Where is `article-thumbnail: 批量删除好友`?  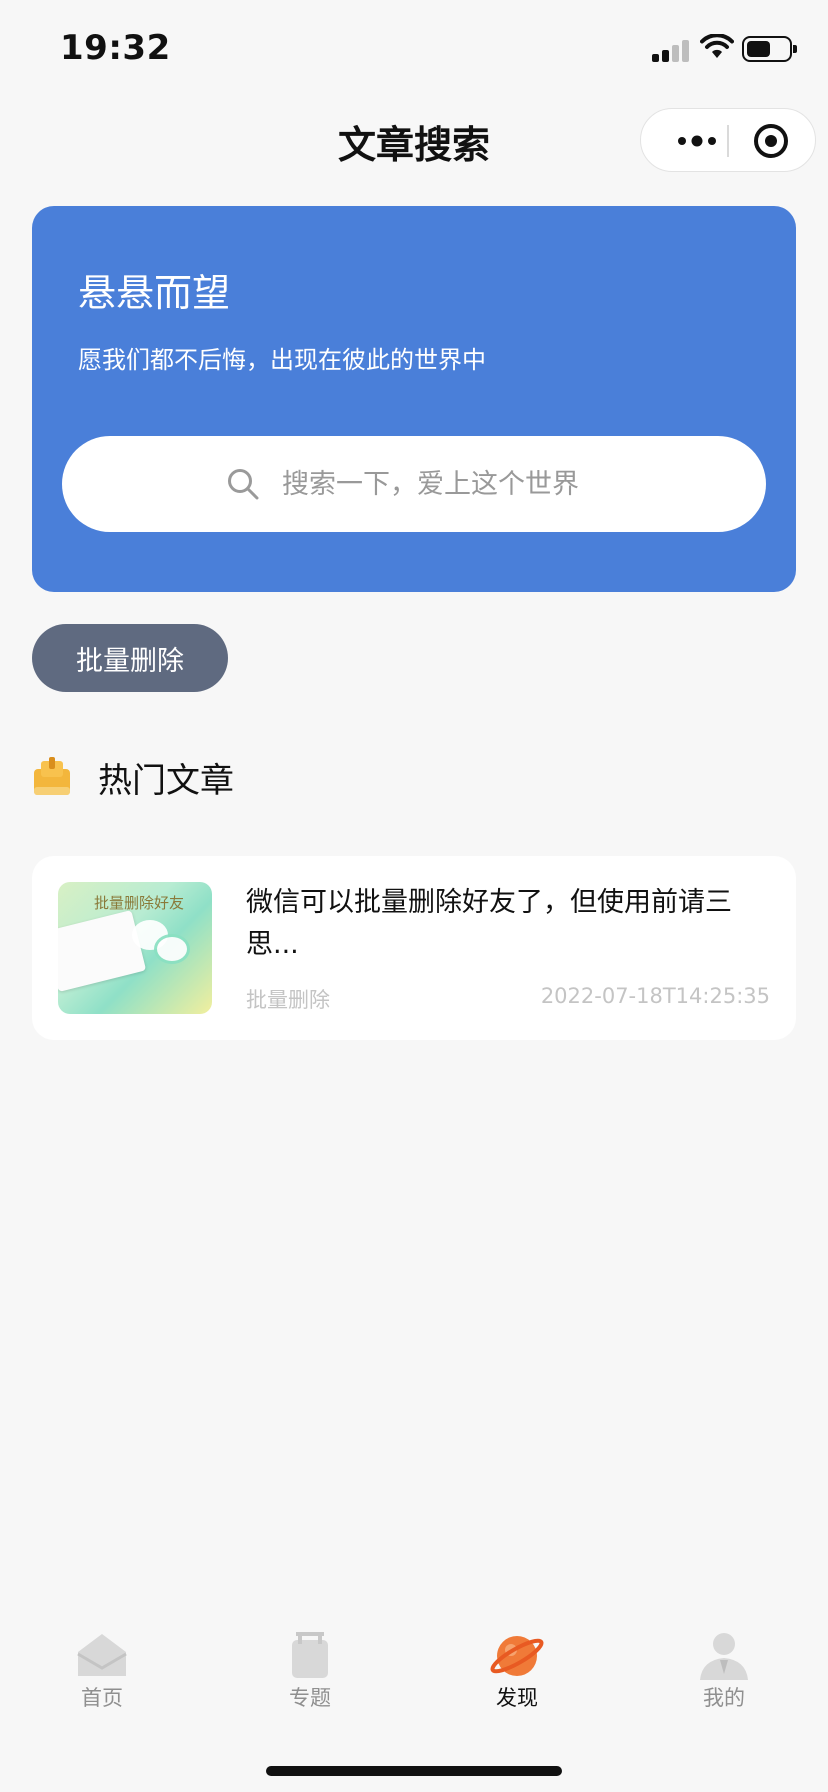
article-thumbnail: 批量删除好友 is located at coordinates (135, 948).